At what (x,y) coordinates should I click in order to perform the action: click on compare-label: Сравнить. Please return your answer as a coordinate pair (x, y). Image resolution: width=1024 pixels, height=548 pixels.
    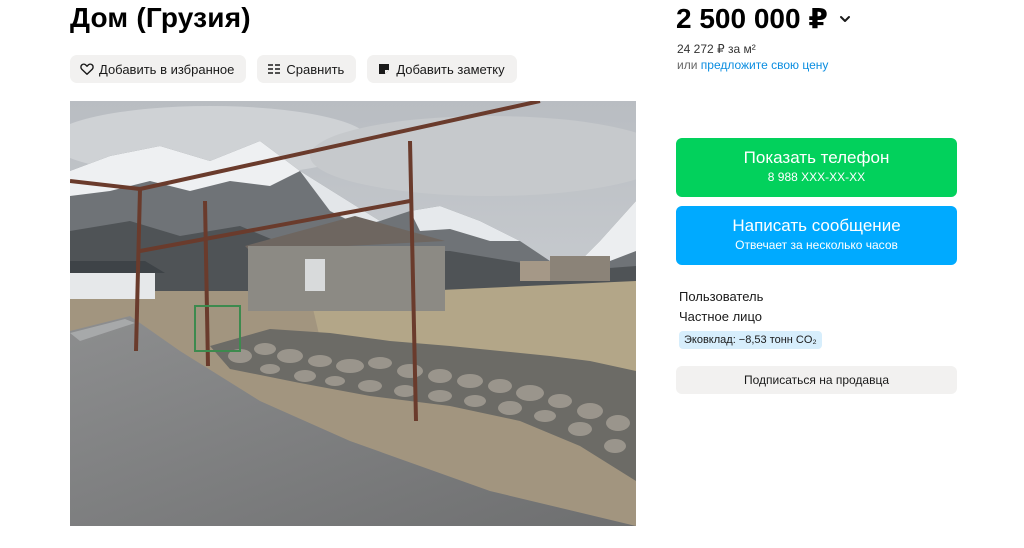
    Looking at the image, I should click on (315, 69).